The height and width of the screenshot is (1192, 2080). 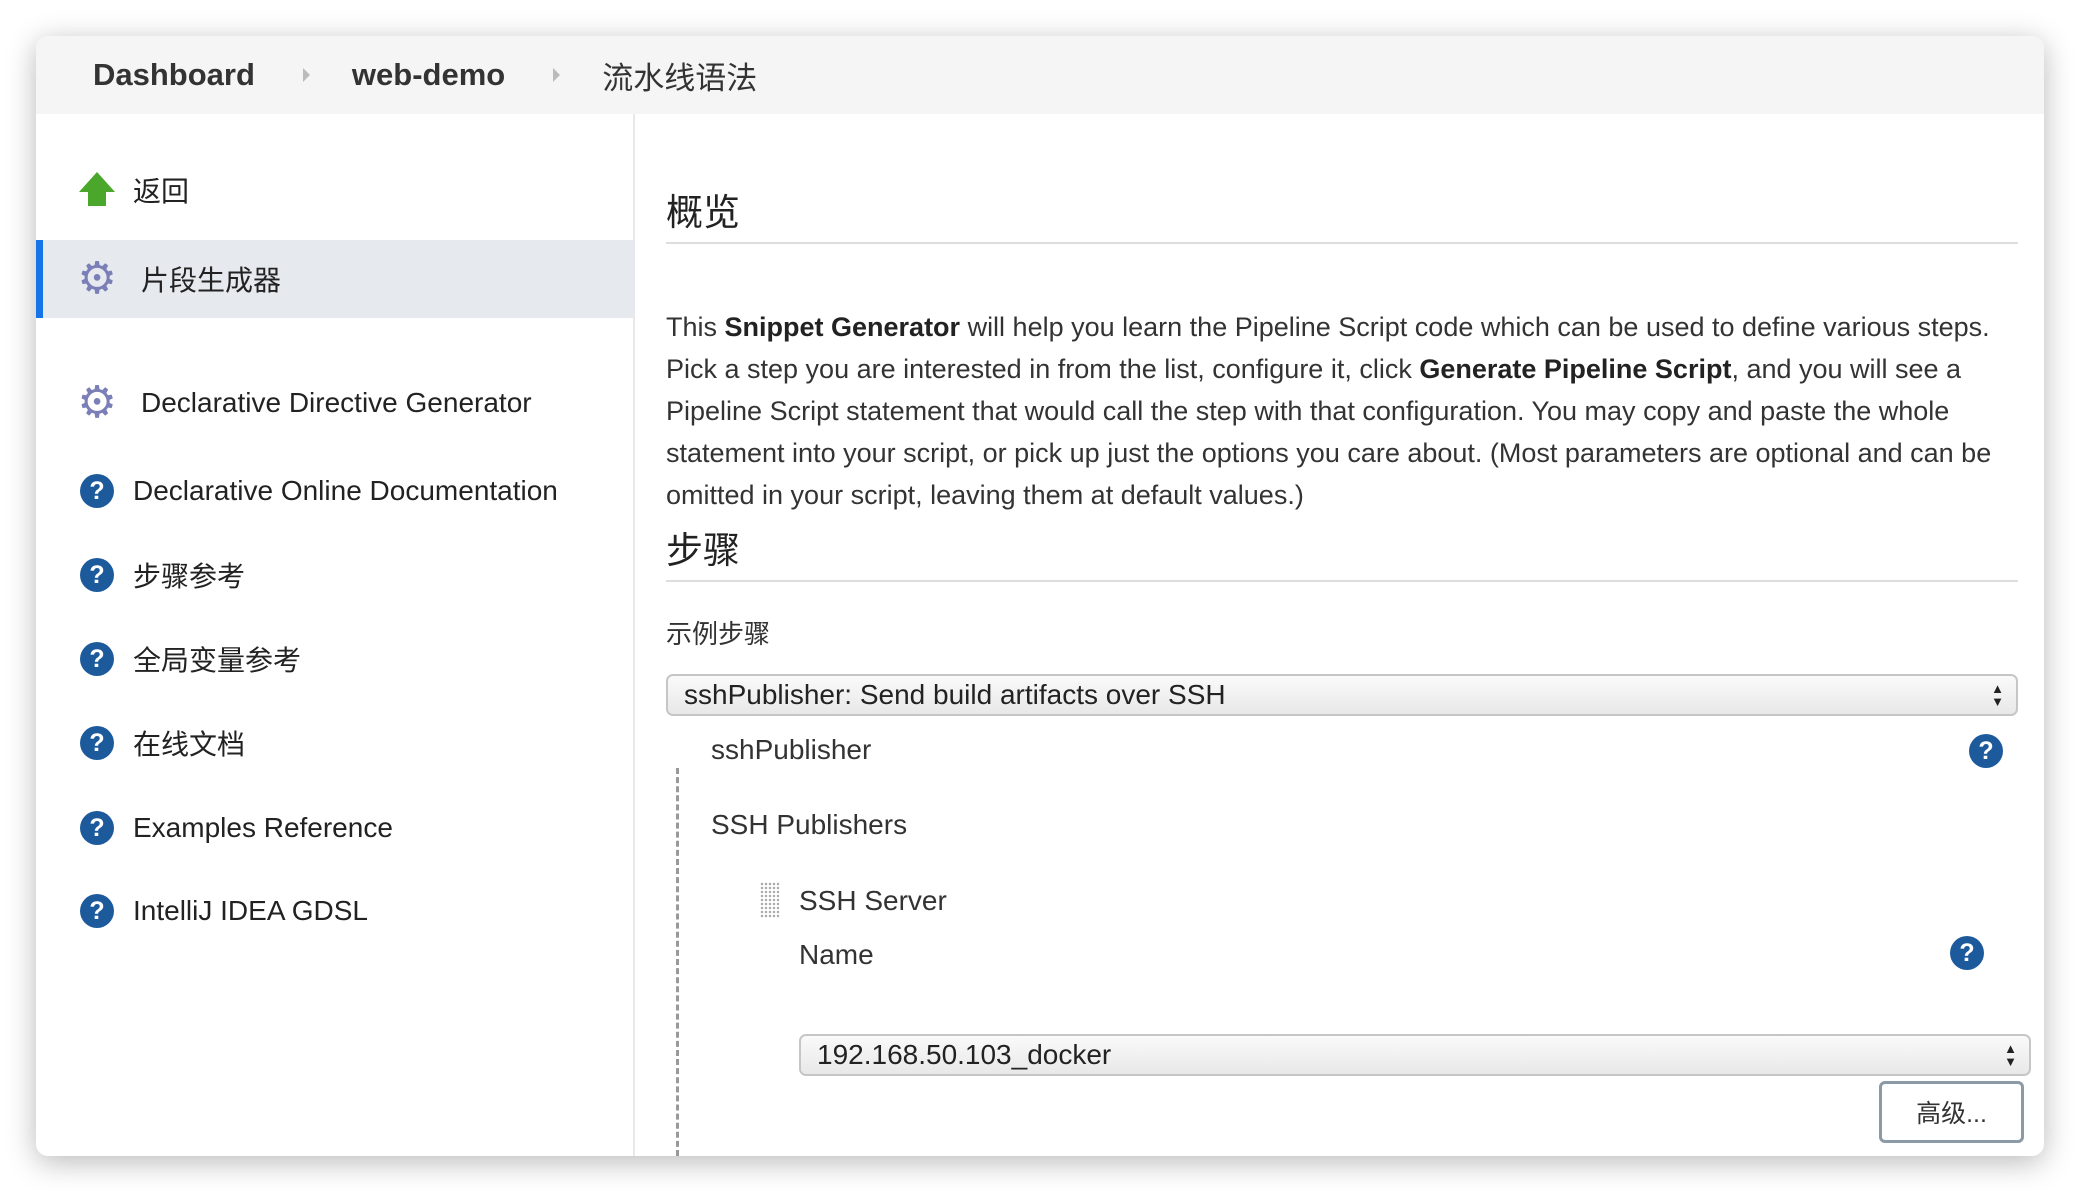 I want to click on ssh-server-name-select: 192.168.50.103_docker ▲ ▼, so click(x=1415, y=1055).